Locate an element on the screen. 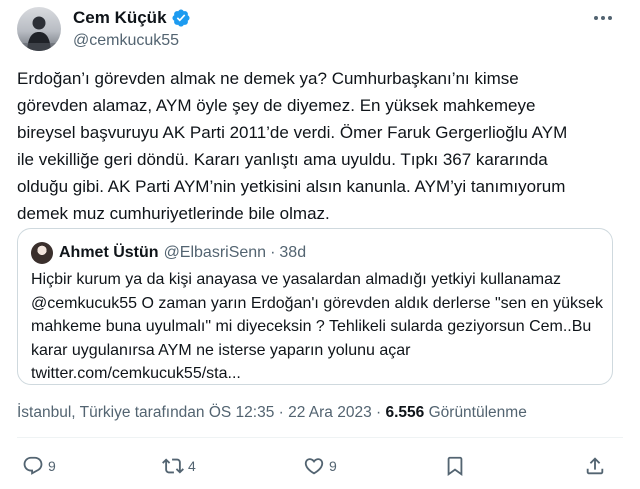  reply-button: 9 is located at coordinates (39, 466).